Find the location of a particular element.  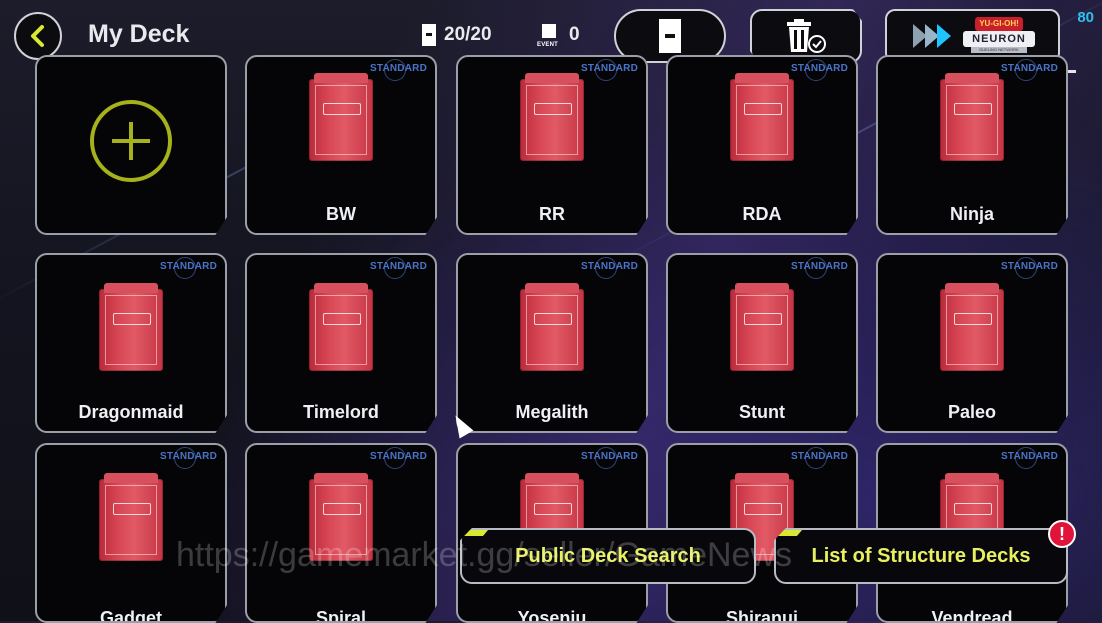

deck-tile: STANDARD Dragonmaid is located at coordinates (131, 343).